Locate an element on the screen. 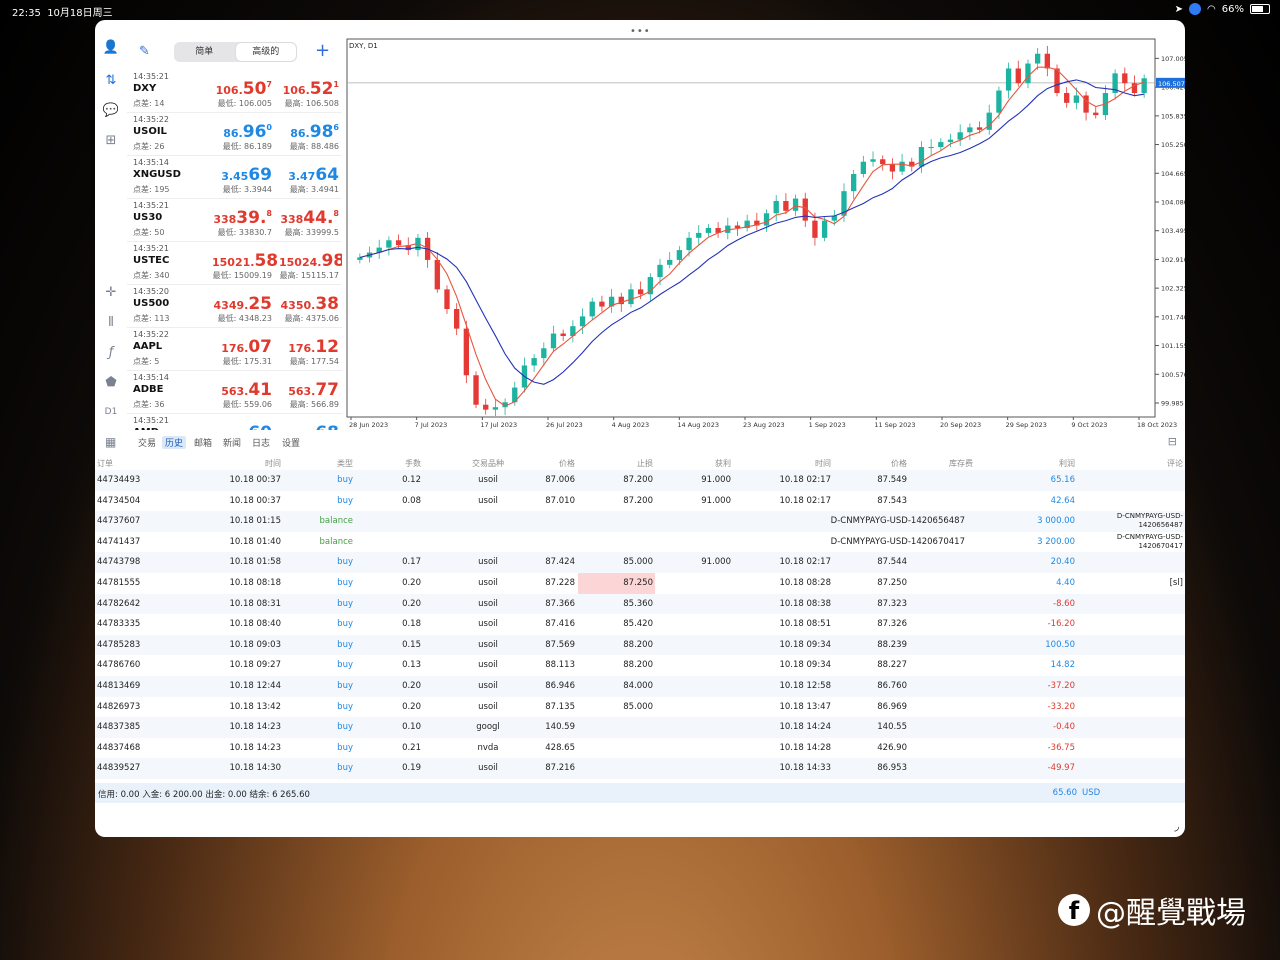  cell-sl: 87.250 is located at coordinates (638, 582).